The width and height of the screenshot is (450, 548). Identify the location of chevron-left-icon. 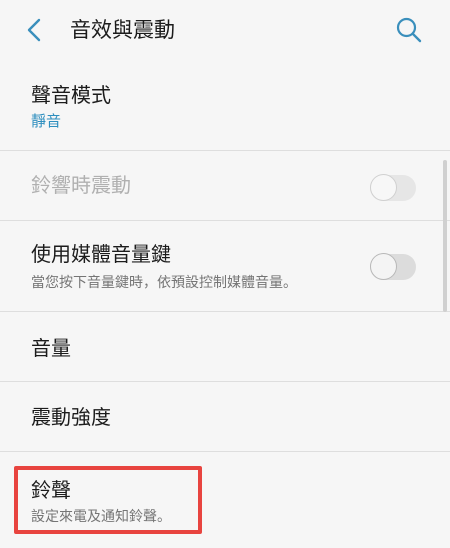
(35, 30).